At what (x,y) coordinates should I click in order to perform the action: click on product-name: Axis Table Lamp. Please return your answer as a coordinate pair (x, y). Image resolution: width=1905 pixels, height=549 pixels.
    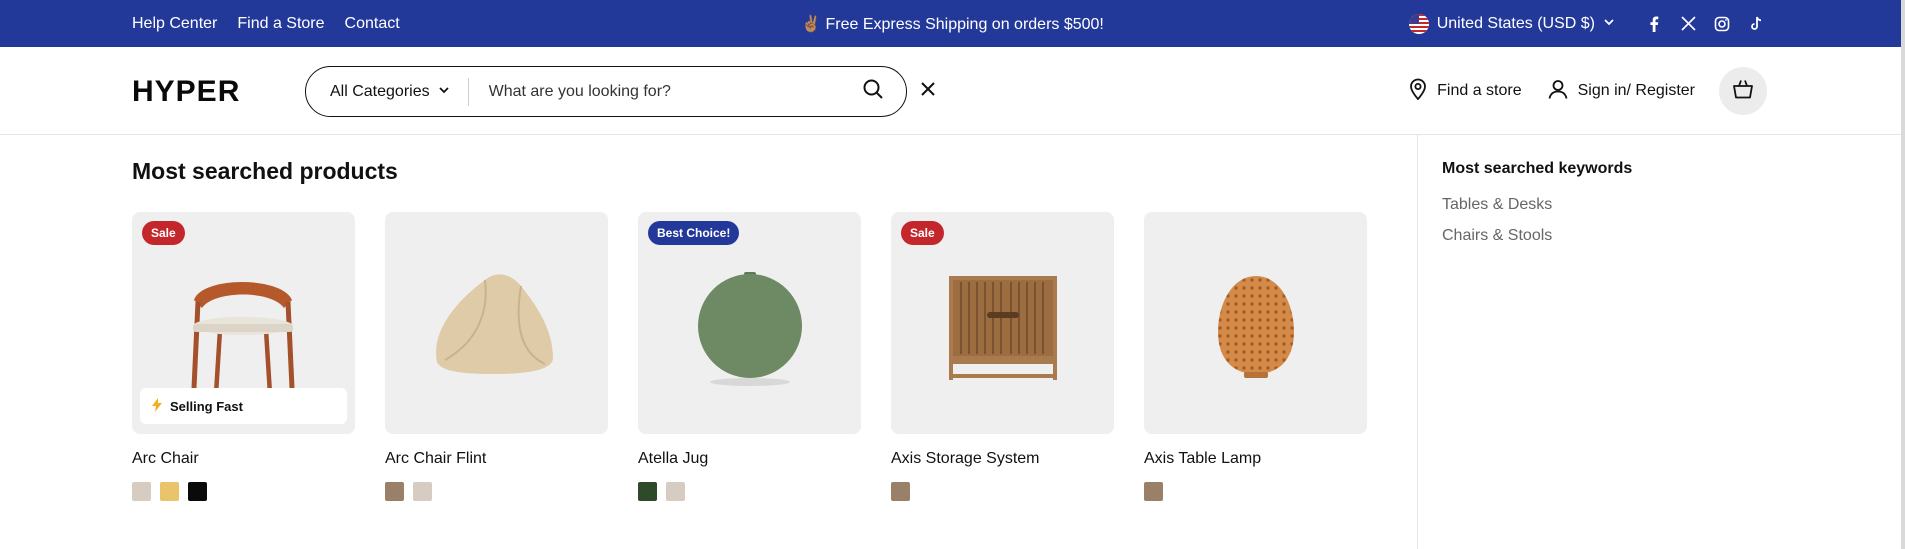
    Looking at the image, I should click on (1255, 459).